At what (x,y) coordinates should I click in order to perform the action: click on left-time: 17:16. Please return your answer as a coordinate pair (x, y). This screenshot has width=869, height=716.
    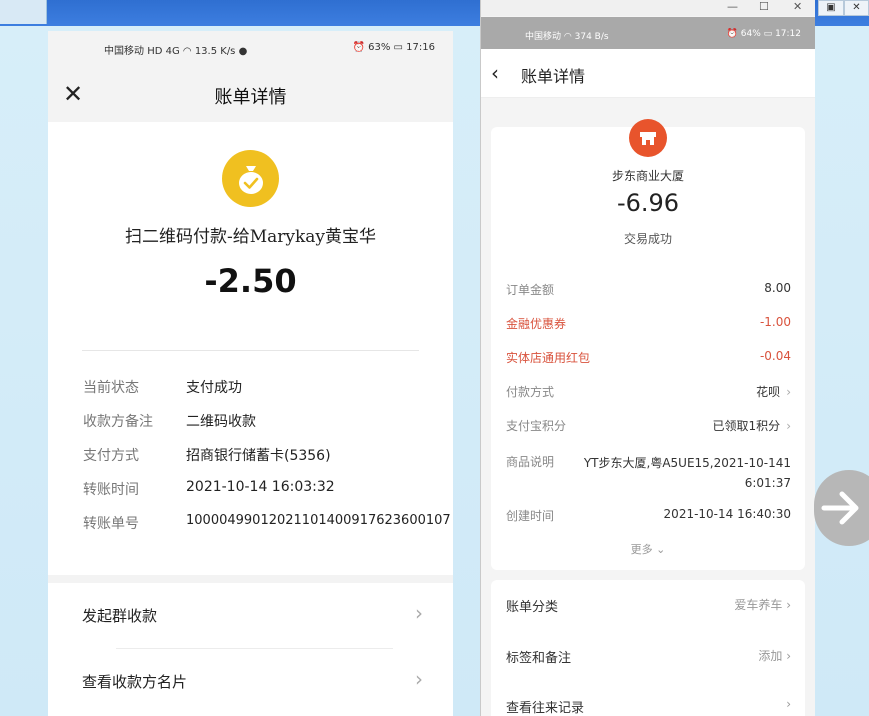
    Looking at the image, I should click on (420, 47).